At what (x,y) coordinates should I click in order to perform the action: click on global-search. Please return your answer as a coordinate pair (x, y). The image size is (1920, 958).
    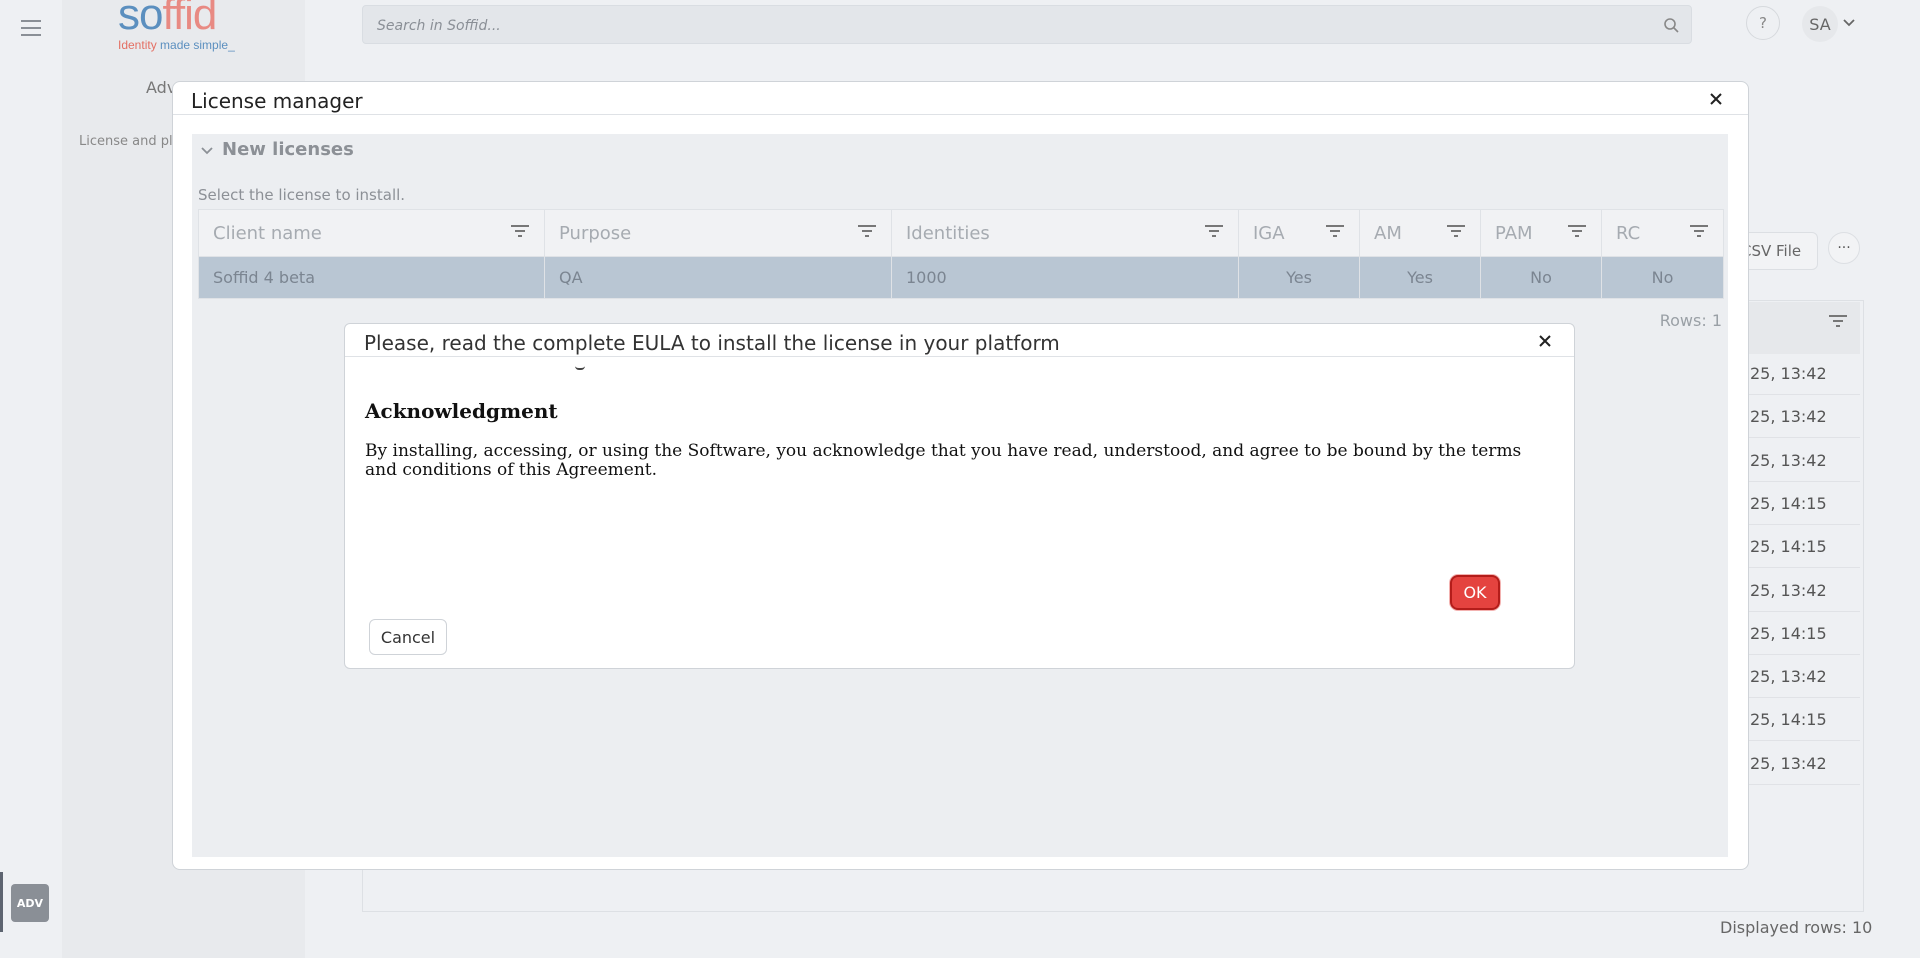
    Looking at the image, I should click on (1027, 25).